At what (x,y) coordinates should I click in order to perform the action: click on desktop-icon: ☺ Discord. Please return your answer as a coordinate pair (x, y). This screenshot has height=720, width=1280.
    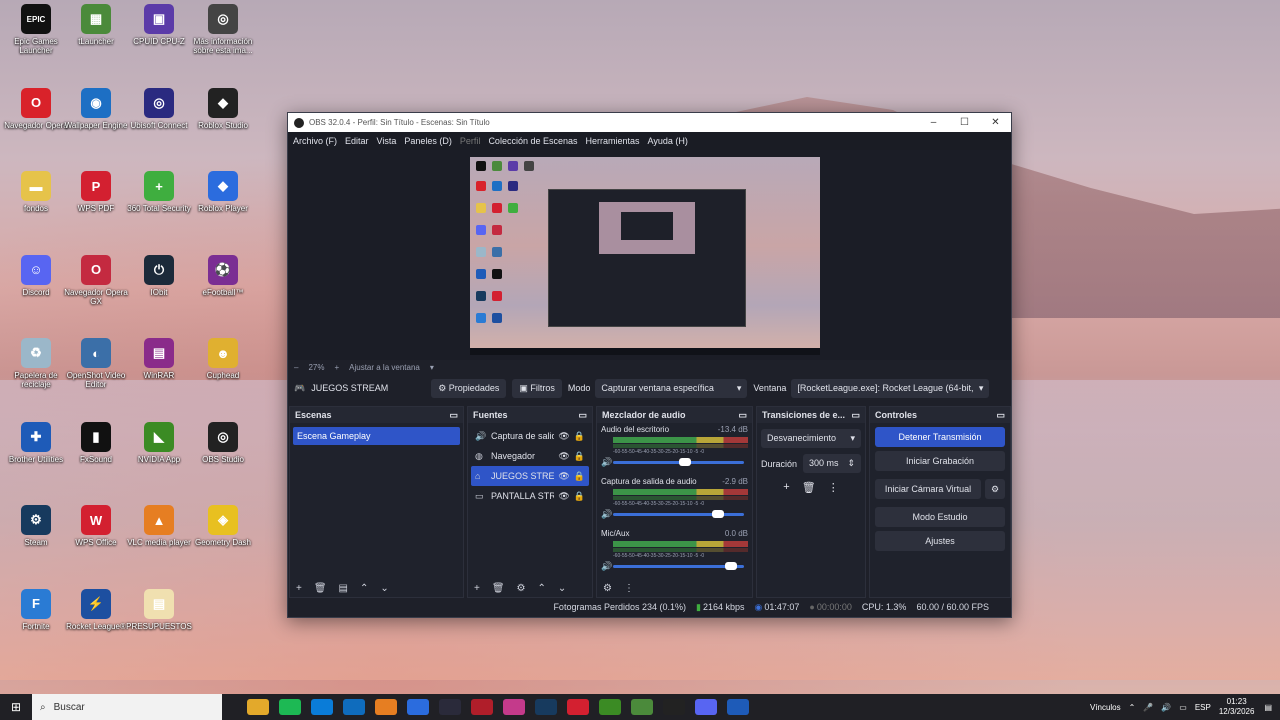
    Looking at the image, I should click on (36, 275).